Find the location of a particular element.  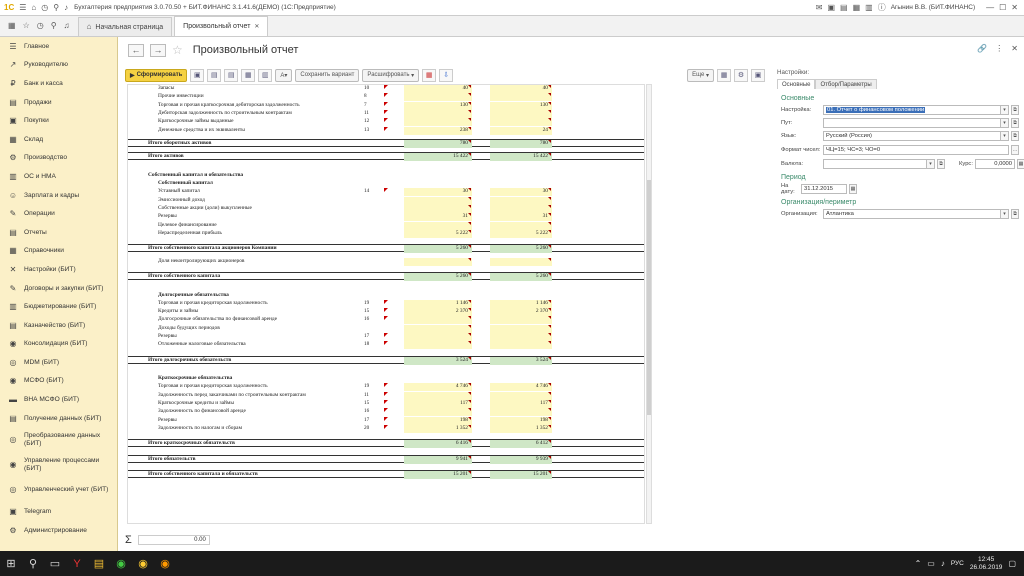

sidebar-item: ▤ Получение данных (БИТ) is located at coordinates (58, 418).